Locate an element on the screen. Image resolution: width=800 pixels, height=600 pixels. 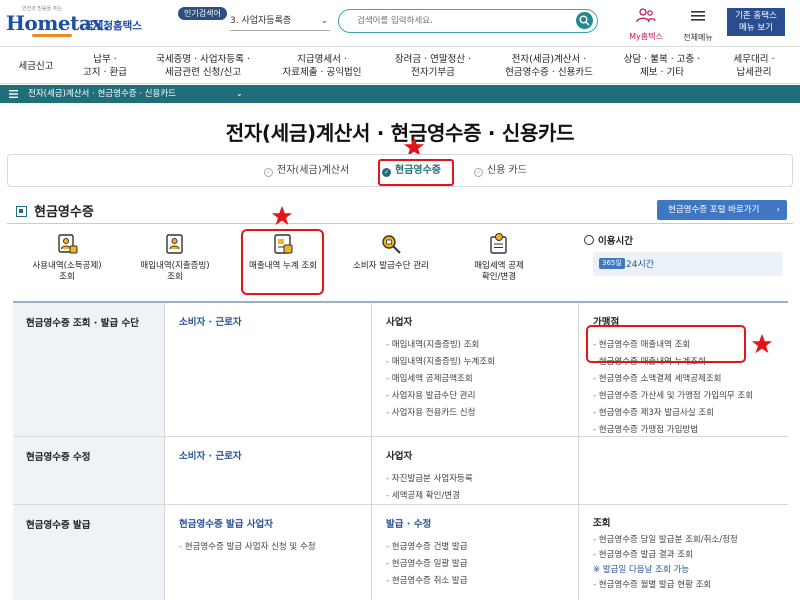
list-item: 세액공제 확인/변경 is located at coordinates (482, 496).